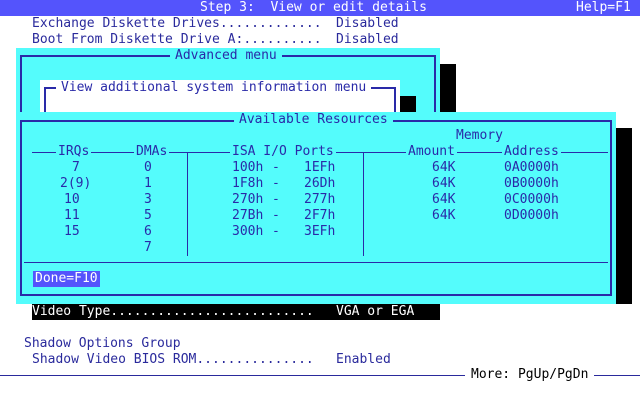  What do you see at coordinates (148, 231) in the screenshot?
I see `dma-value: 6` at bounding box center [148, 231].